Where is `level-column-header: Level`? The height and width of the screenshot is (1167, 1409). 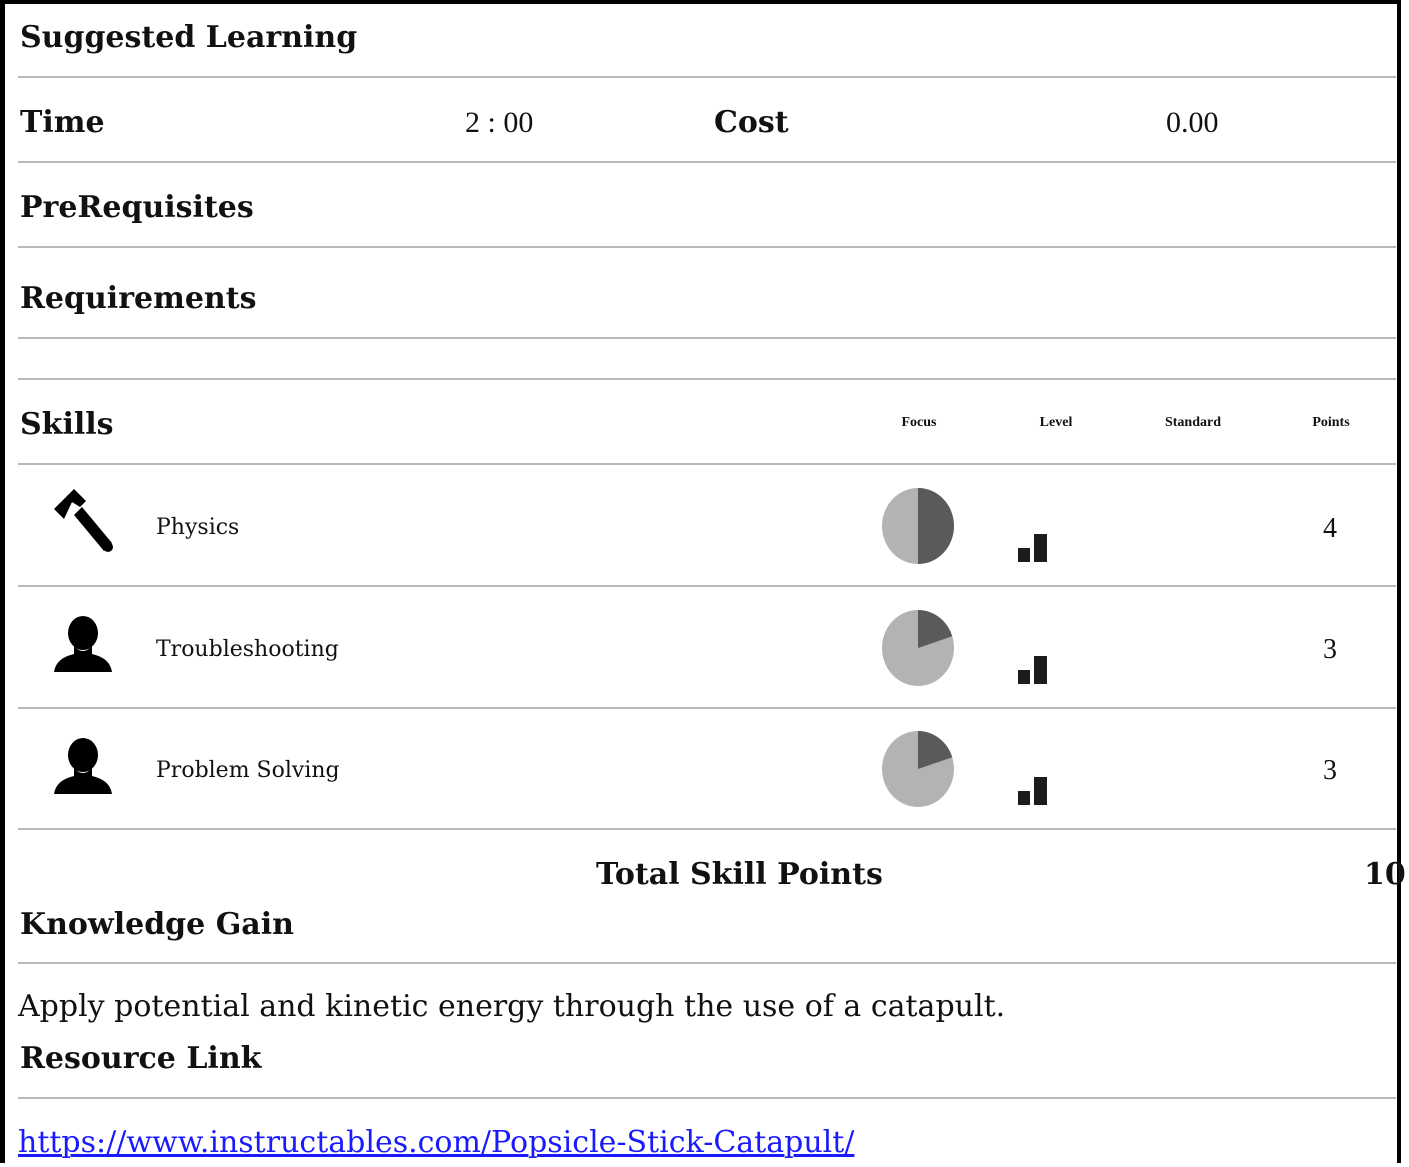 level-column-header: Level is located at coordinates (1056, 422).